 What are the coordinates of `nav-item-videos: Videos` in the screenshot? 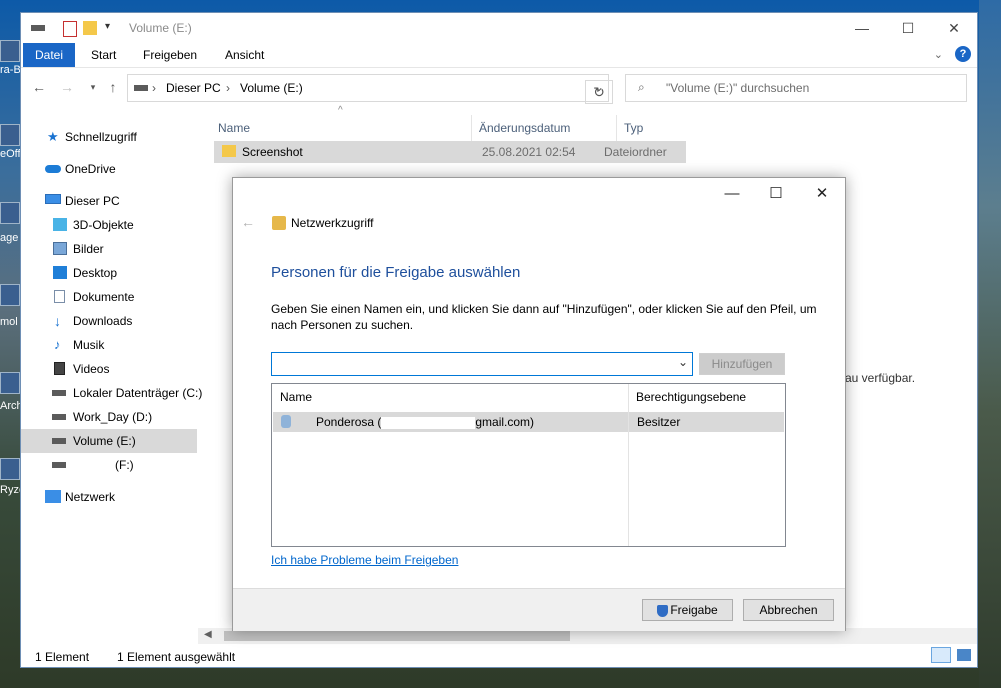 It's located at (109, 369).